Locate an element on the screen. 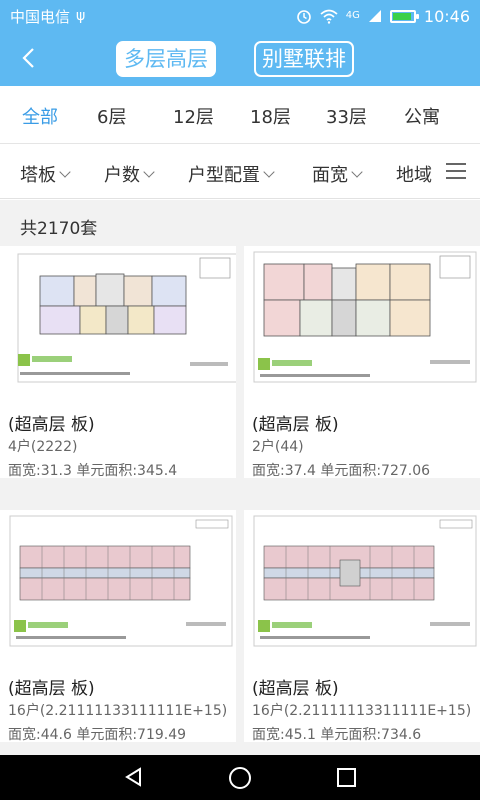 The width and height of the screenshot is (480, 800). filter-frontage-width: 面宽 is located at coordinates (337, 174).